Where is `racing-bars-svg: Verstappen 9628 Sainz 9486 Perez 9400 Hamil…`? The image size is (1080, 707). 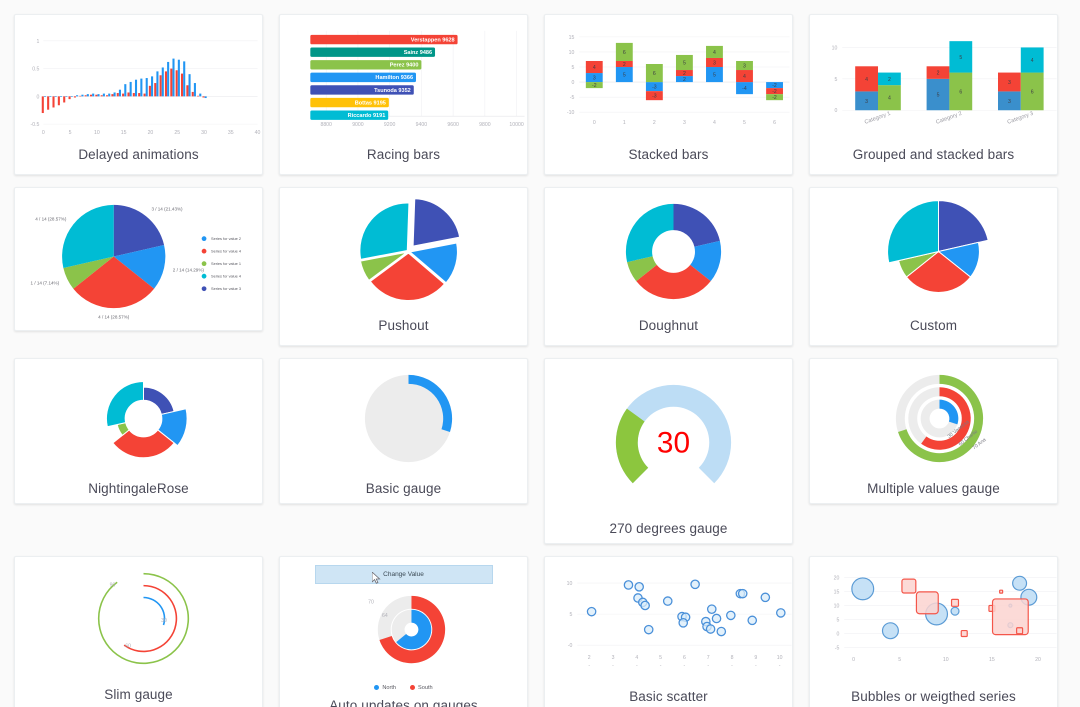
racing-bars-svg: Verstappen 9628 Sainz 9486 Perez 9400 Hamil… is located at coordinates (417, 79).